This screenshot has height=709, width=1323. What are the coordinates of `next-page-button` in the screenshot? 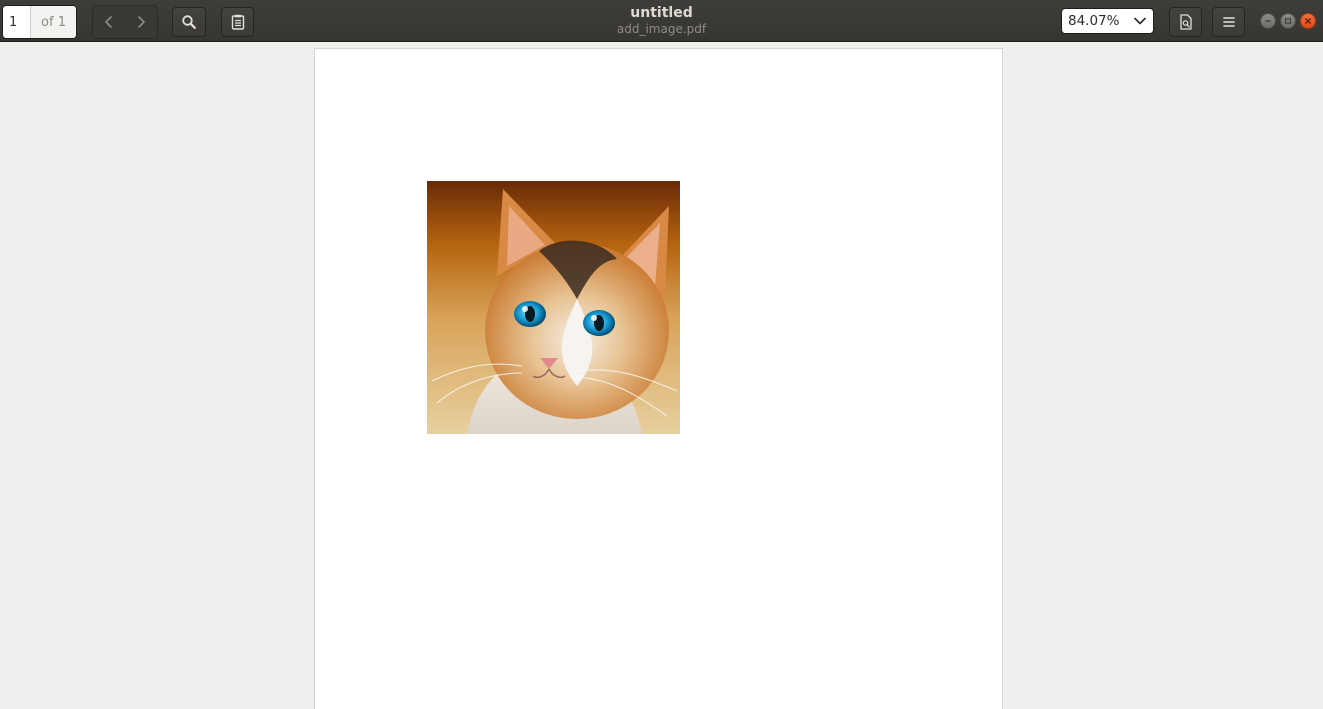 It's located at (141, 22).